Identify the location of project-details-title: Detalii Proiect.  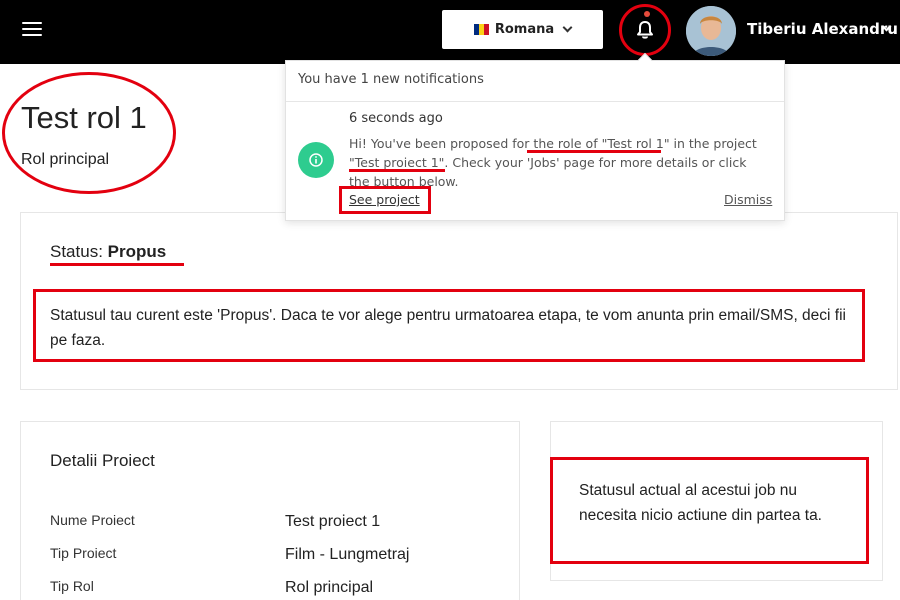
(102, 460).